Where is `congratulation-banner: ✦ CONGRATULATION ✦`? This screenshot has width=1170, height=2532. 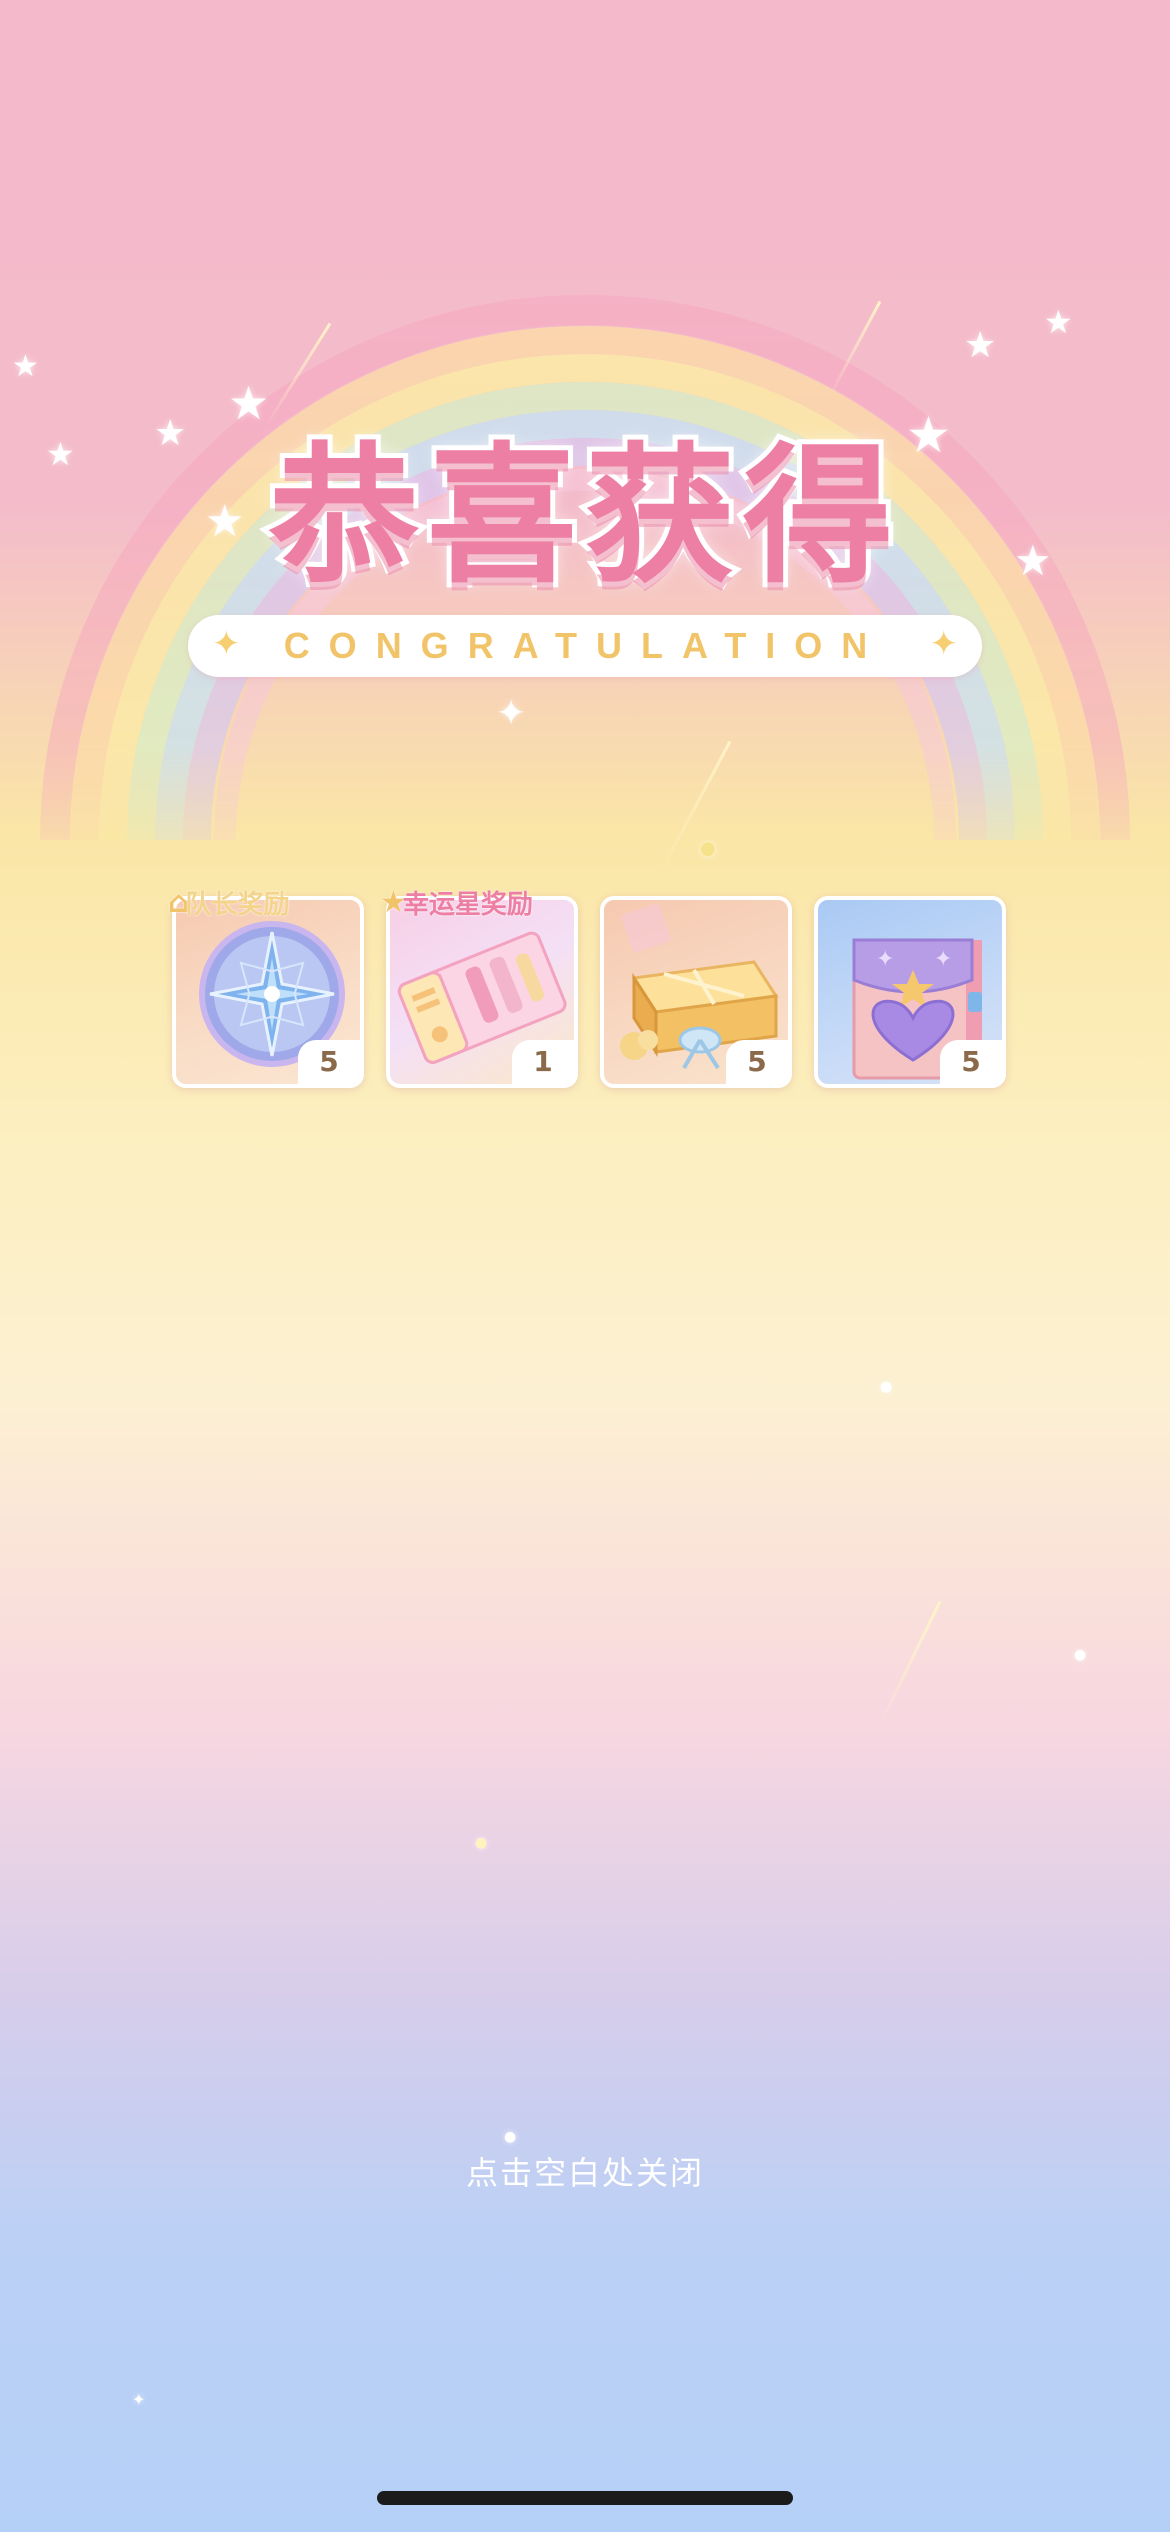 congratulation-banner: ✦ CONGRATULATION ✦ is located at coordinates (585, 646).